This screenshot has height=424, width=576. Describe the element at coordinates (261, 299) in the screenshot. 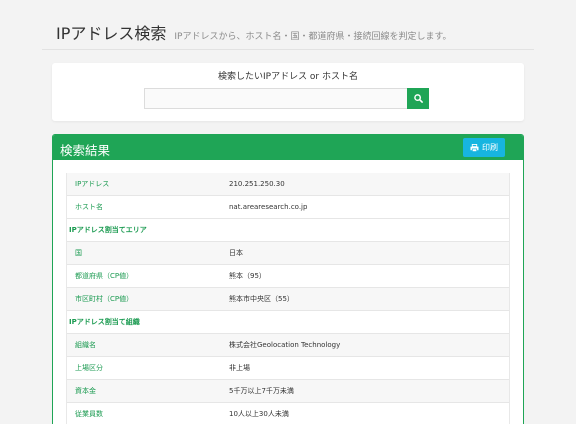

I see `row-value: 熊本市中央区（55）` at that location.